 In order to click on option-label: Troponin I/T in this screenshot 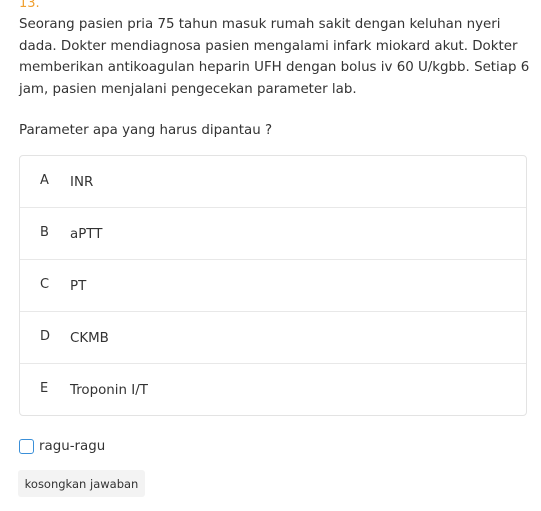, I will do `click(109, 390)`.